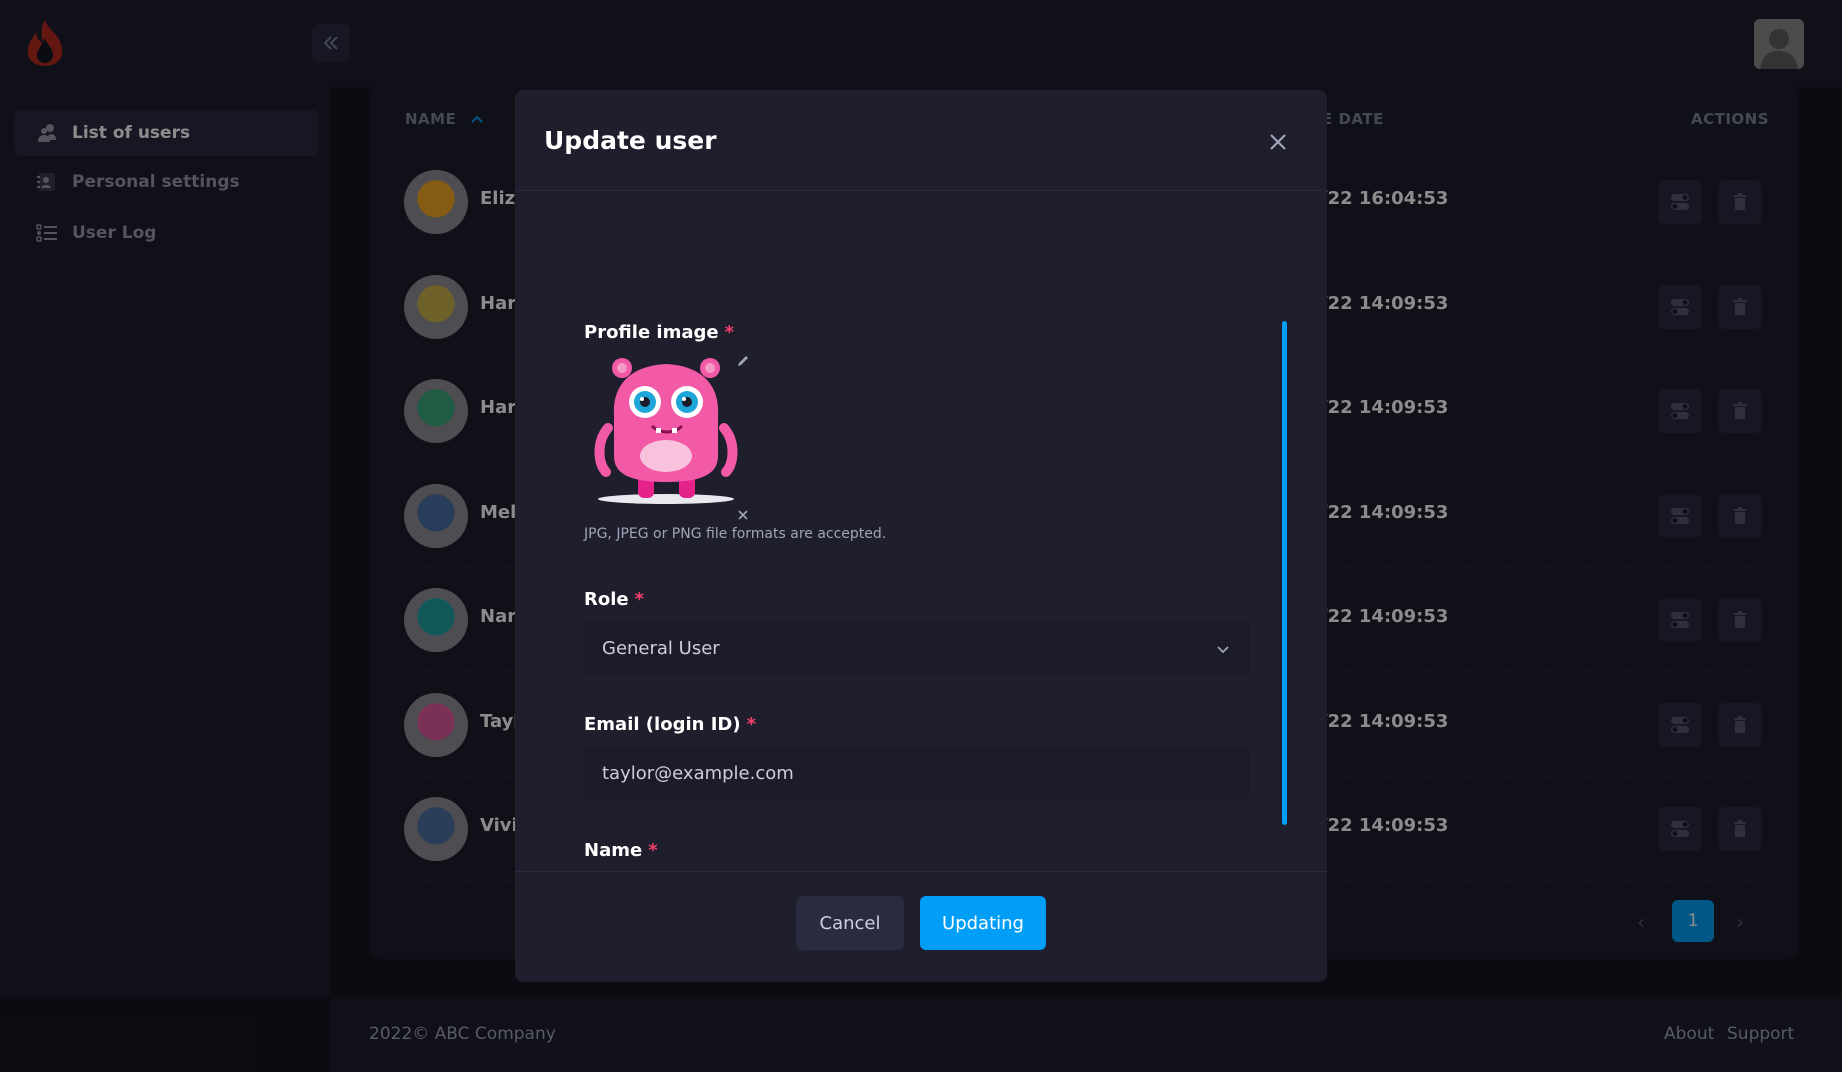  Describe the element at coordinates (630, 140) in the screenshot. I see `modal-title: Update user` at that location.